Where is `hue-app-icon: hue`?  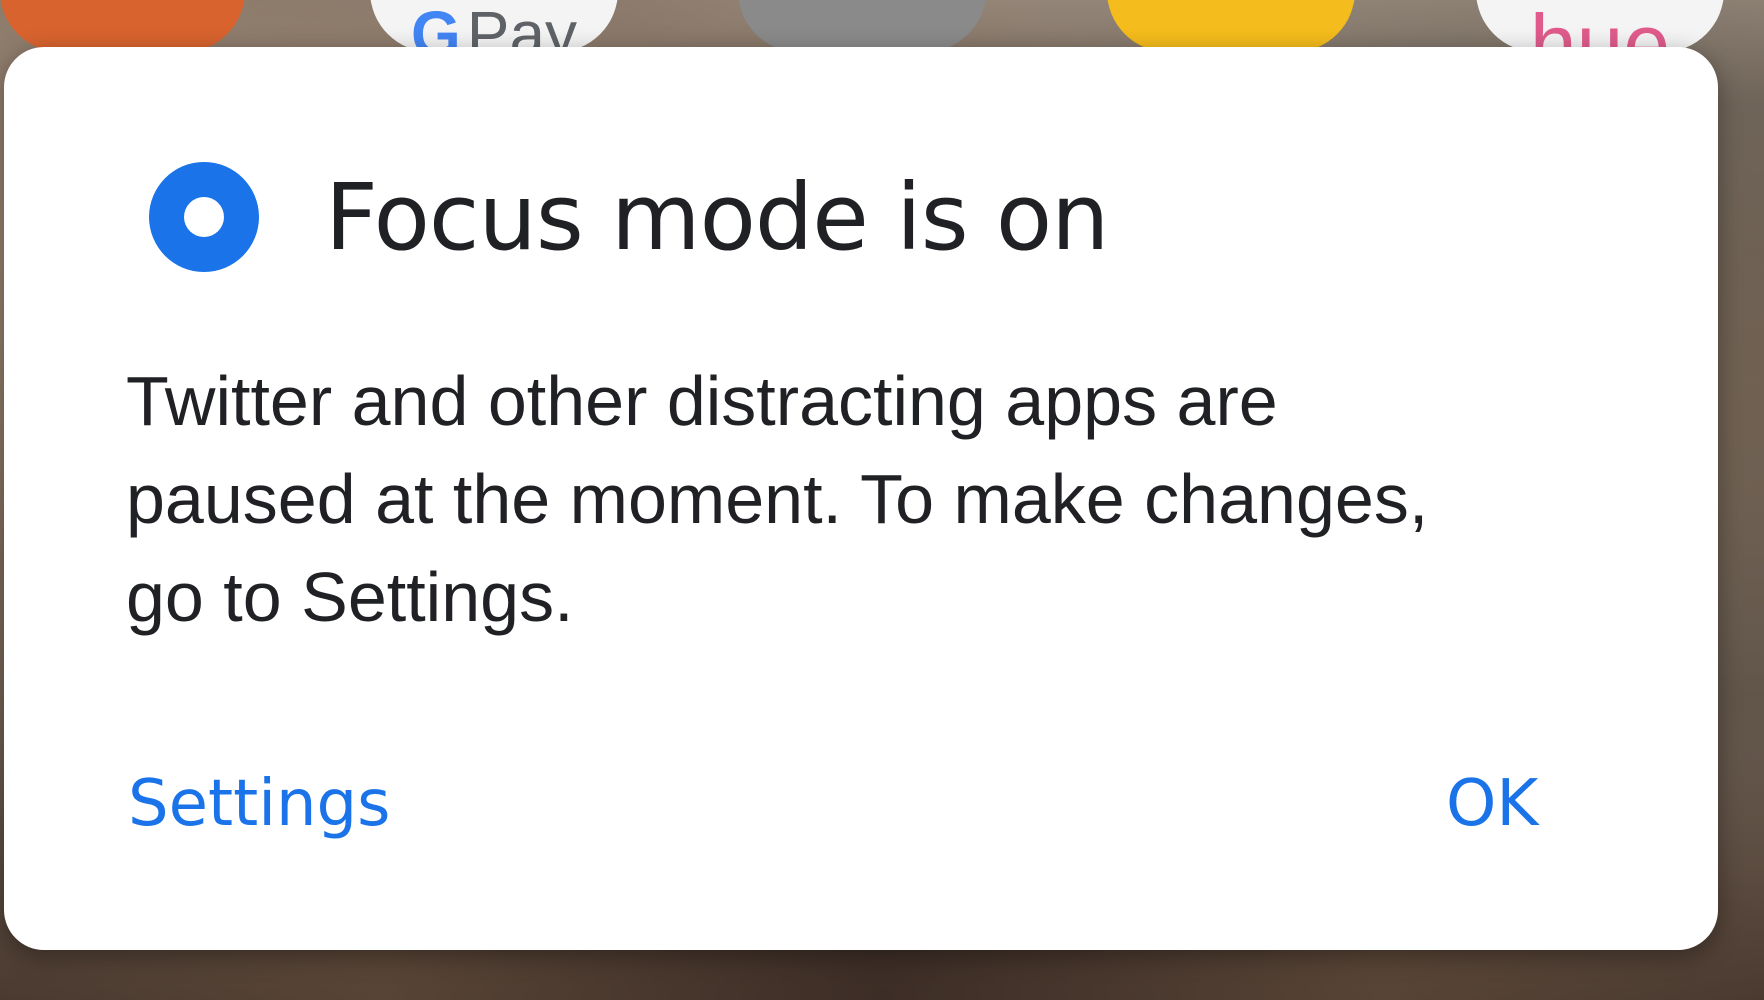 hue-app-icon: hue is located at coordinates (1600, 26).